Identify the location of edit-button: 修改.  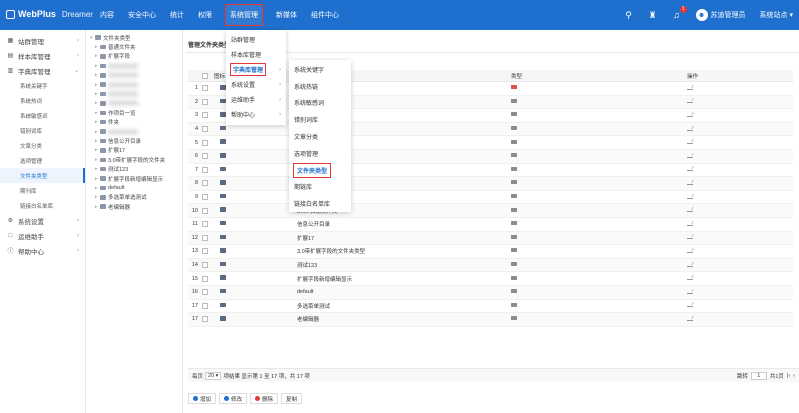
(233, 398).